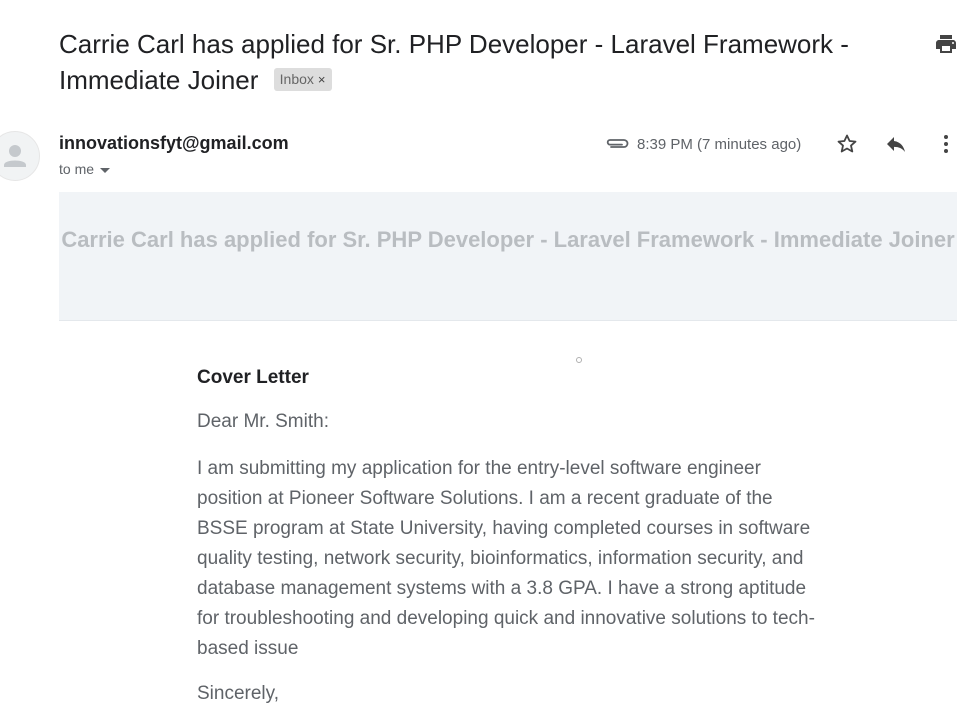 This screenshot has height=719, width=957. What do you see at coordinates (579, 360) in the screenshot?
I see `tracking-pixel` at bounding box center [579, 360].